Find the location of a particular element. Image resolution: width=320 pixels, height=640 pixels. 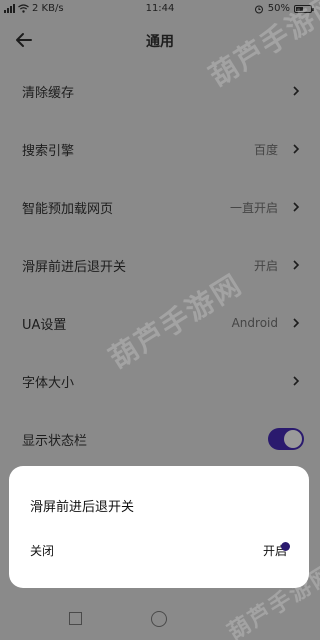

setting-label: 搜索引擎 is located at coordinates (48, 151).